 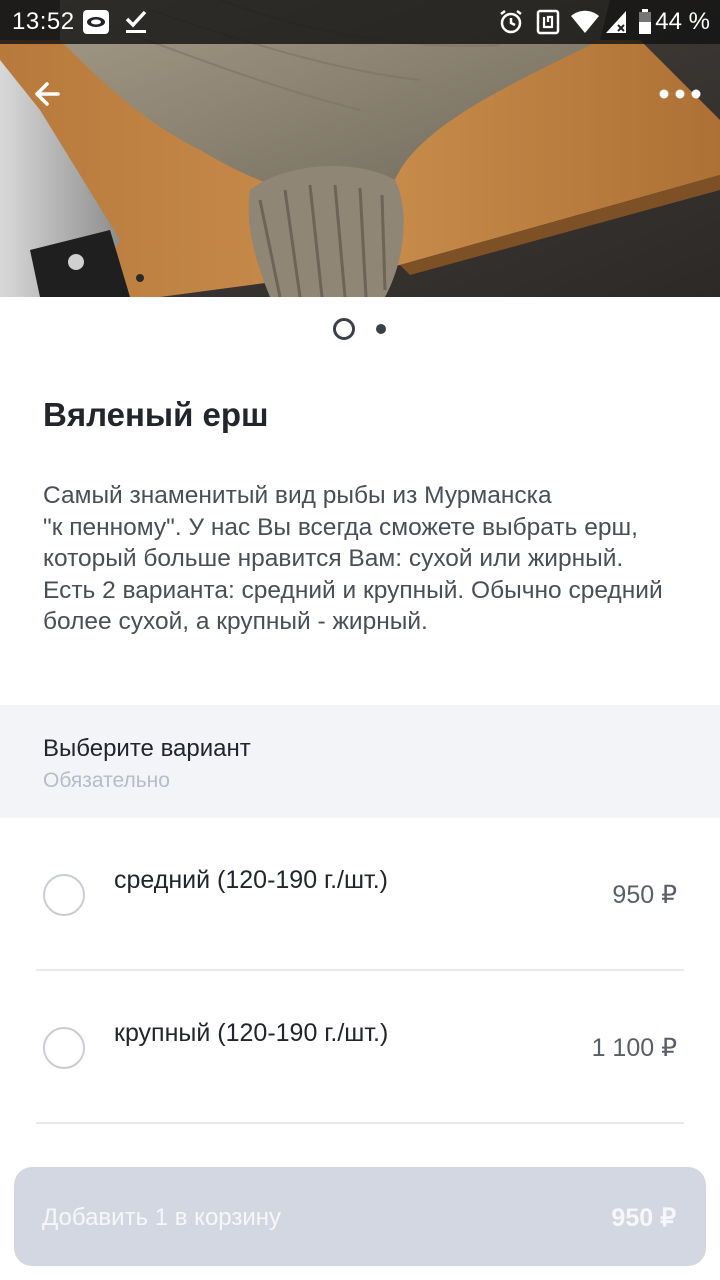 What do you see at coordinates (360, 22) in the screenshot?
I see `status-bar: 13:52 44 %` at bounding box center [360, 22].